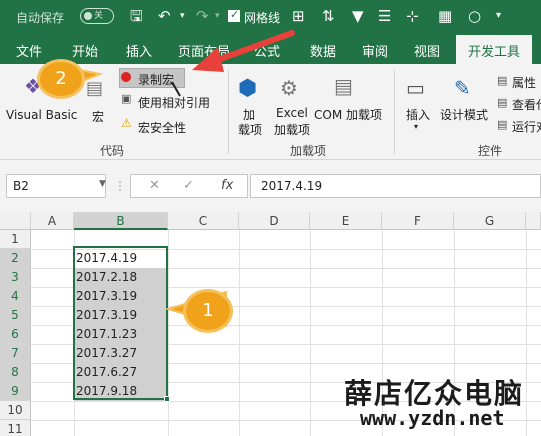 This screenshot has height=436, width=541. Describe the element at coordinates (61, 79) in the screenshot. I see `callout-badge-2: 2` at that location.